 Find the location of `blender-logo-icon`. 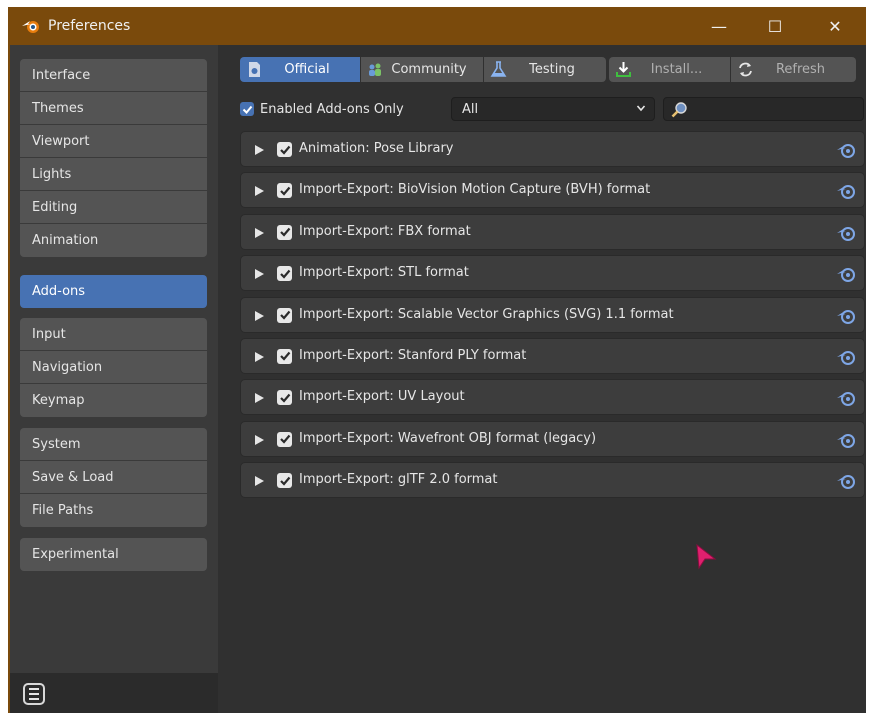

blender-logo-icon is located at coordinates (30, 27).